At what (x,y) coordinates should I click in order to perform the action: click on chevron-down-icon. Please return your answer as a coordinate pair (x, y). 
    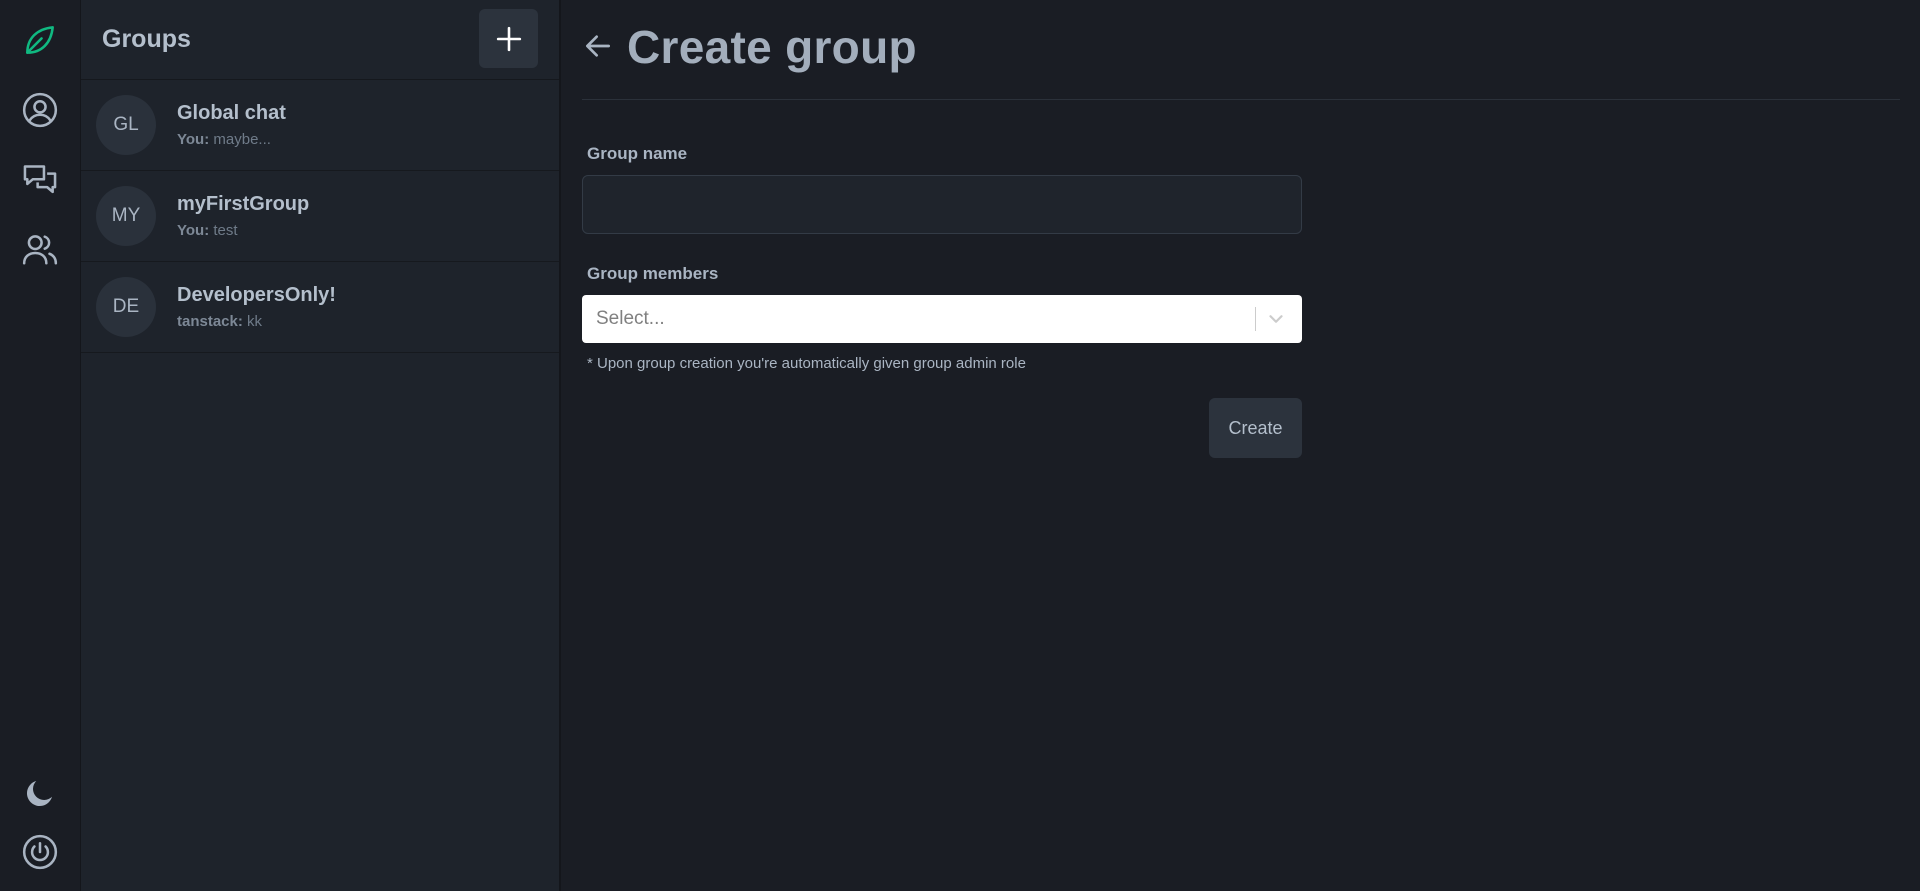
    Looking at the image, I should click on (1276, 319).